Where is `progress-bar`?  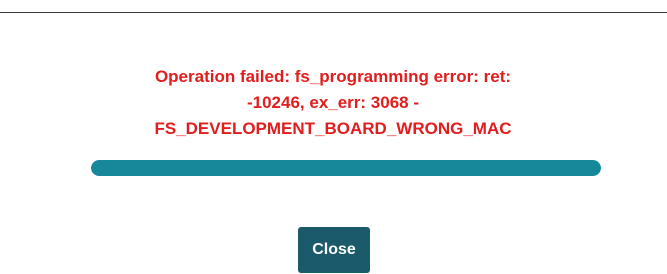 progress-bar is located at coordinates (346, 168).